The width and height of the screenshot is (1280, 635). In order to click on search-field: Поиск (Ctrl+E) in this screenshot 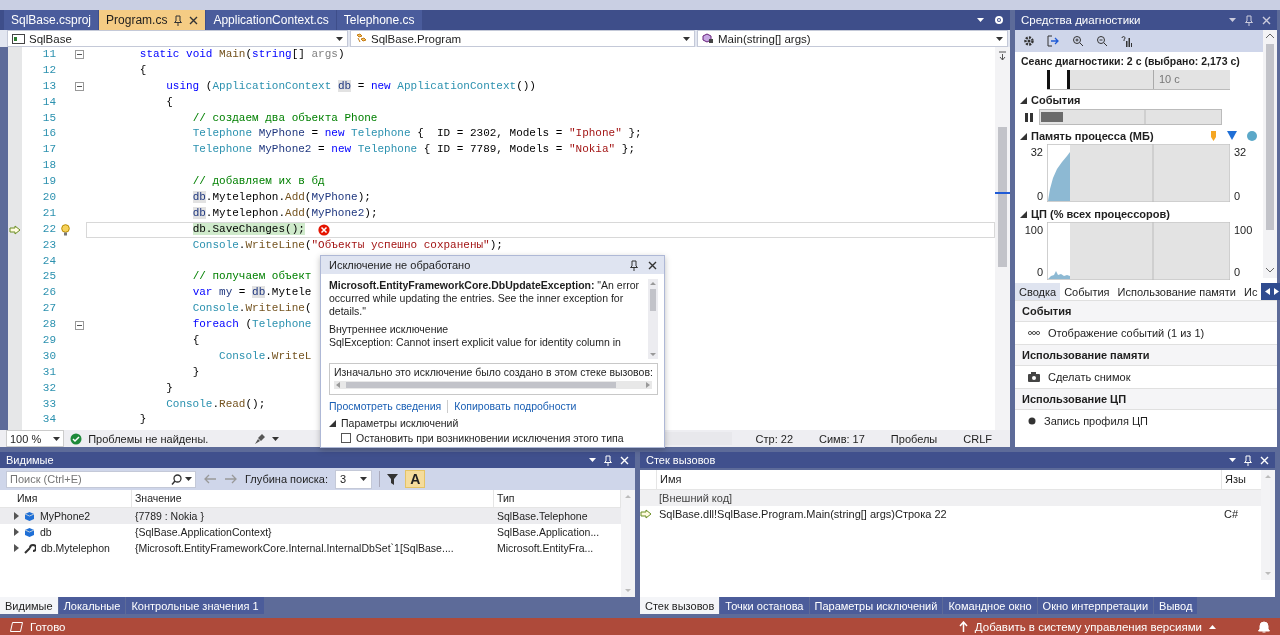, I will do `click(101, 479)`.